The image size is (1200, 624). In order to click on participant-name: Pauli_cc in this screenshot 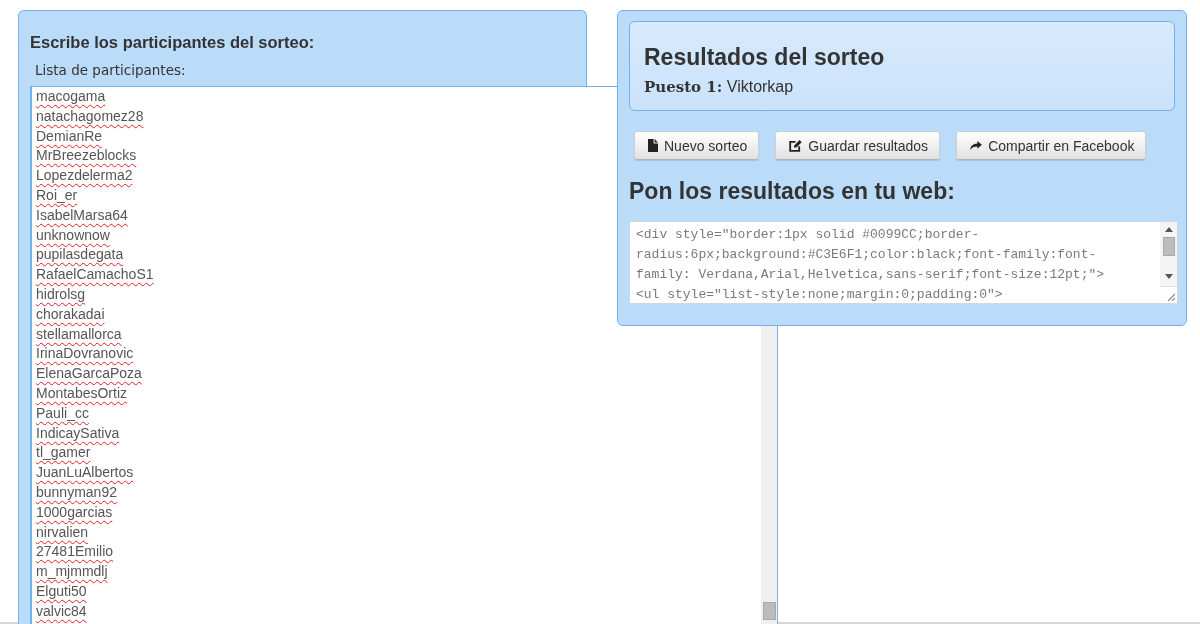, I will do `click(62, 413)`.